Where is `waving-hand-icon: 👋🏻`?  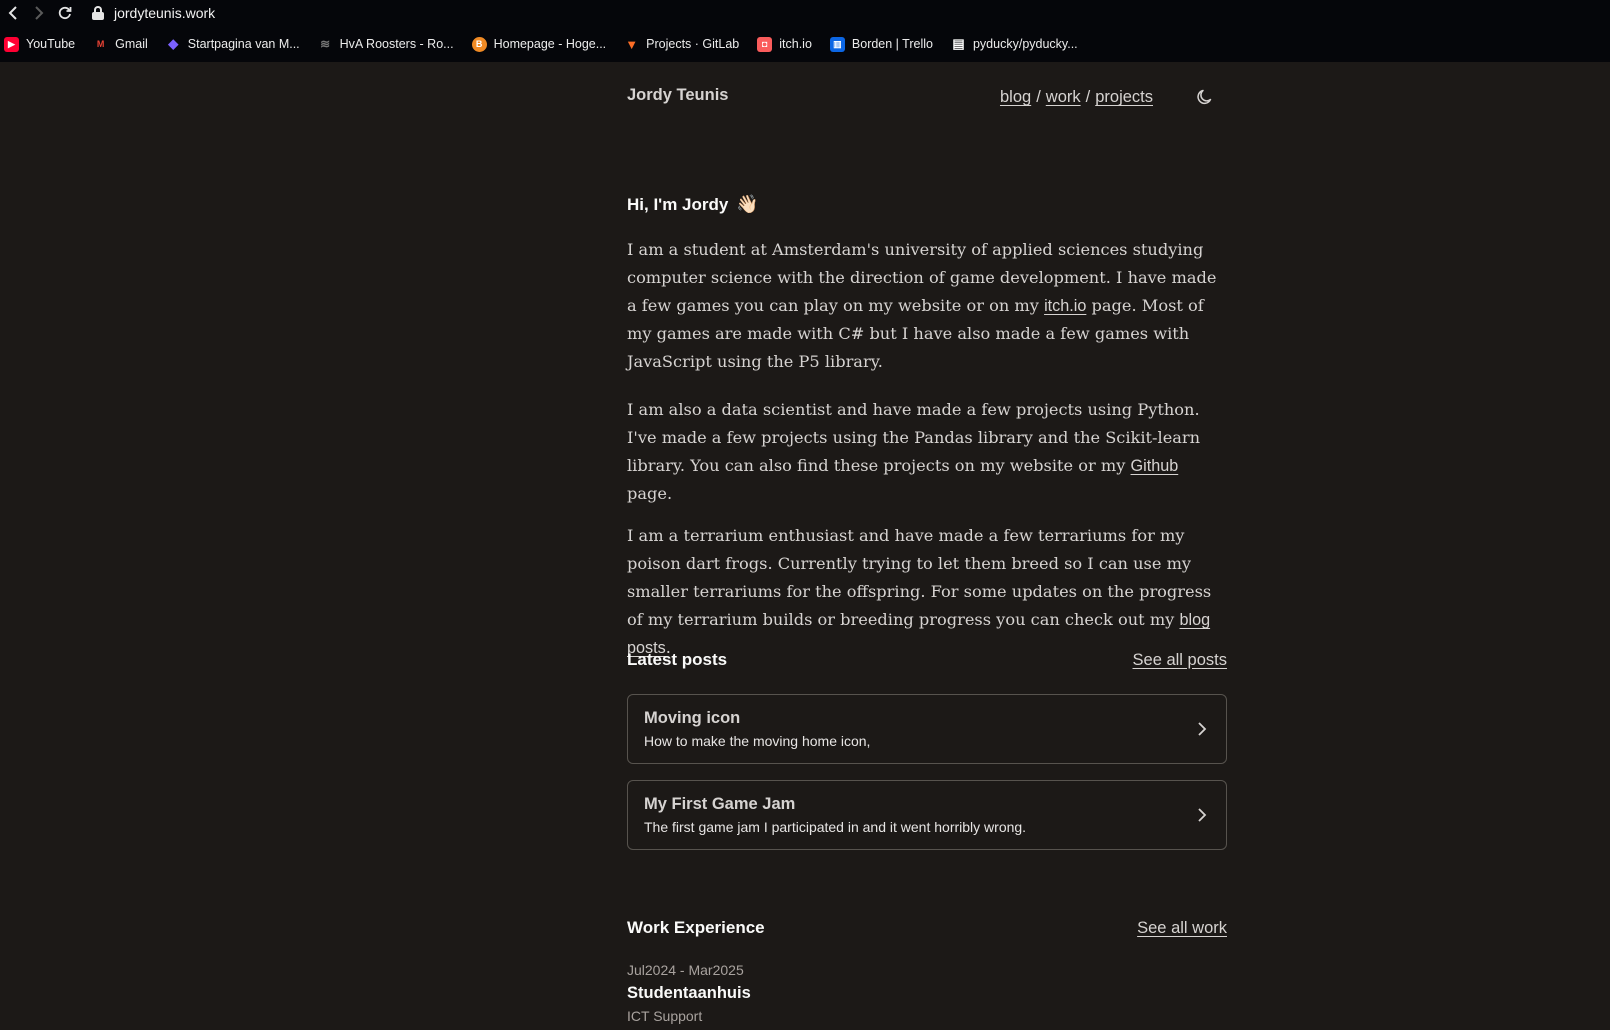 waving-hand-icon: 👋🏻 is located at coordinates (747, 204).